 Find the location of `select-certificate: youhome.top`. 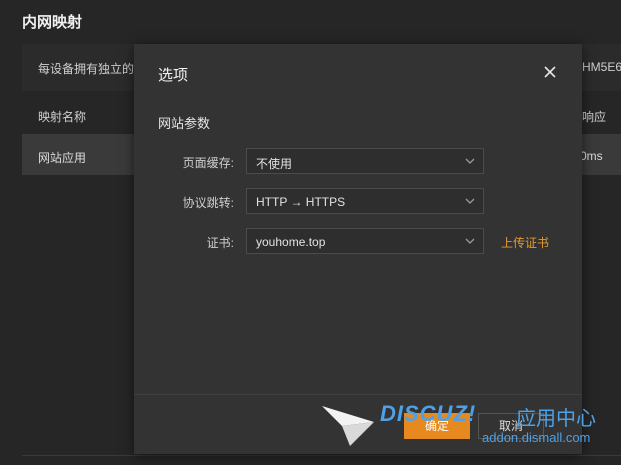

select-certificate: youhome.top is located at coordinates (365, 241).